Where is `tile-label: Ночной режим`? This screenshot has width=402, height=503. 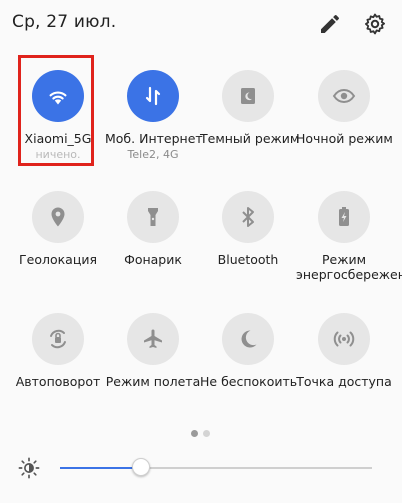
tile-label: Ночной режим is located at coordinates (344, 138).